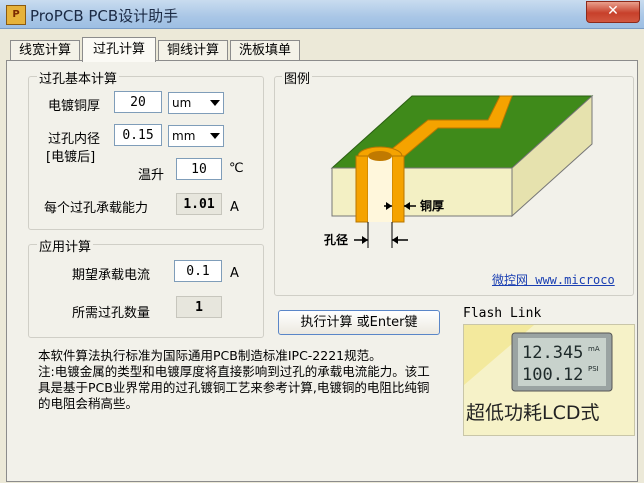 This screenshot has height=483, width=644. I want to click on plating-label: 电镀铜厚, so click(74, 106).